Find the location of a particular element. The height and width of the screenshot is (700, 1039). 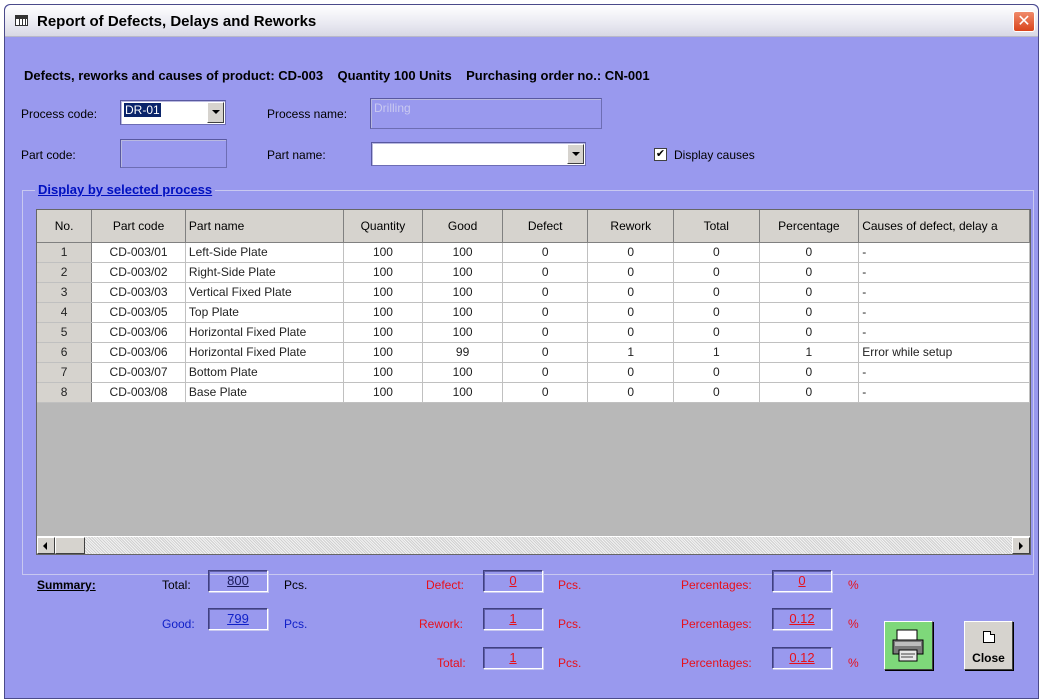

close-button: Close is located at coordinates (988, 645).